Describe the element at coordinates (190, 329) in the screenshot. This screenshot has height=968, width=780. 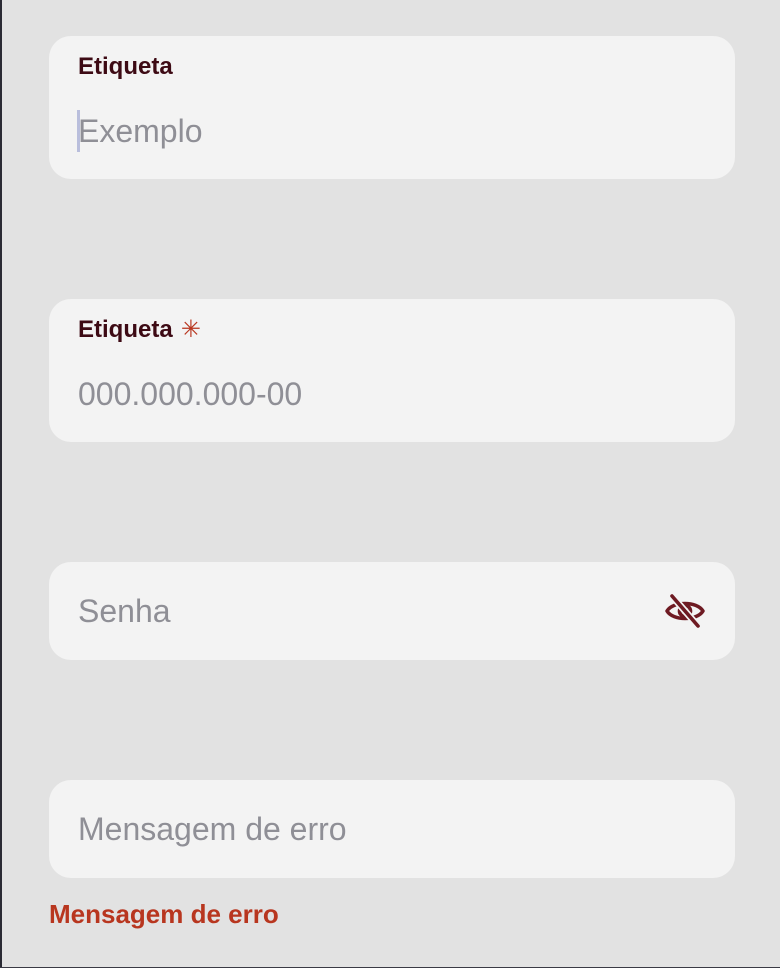
I see `required-asterisk-icon: ✳` at that location.